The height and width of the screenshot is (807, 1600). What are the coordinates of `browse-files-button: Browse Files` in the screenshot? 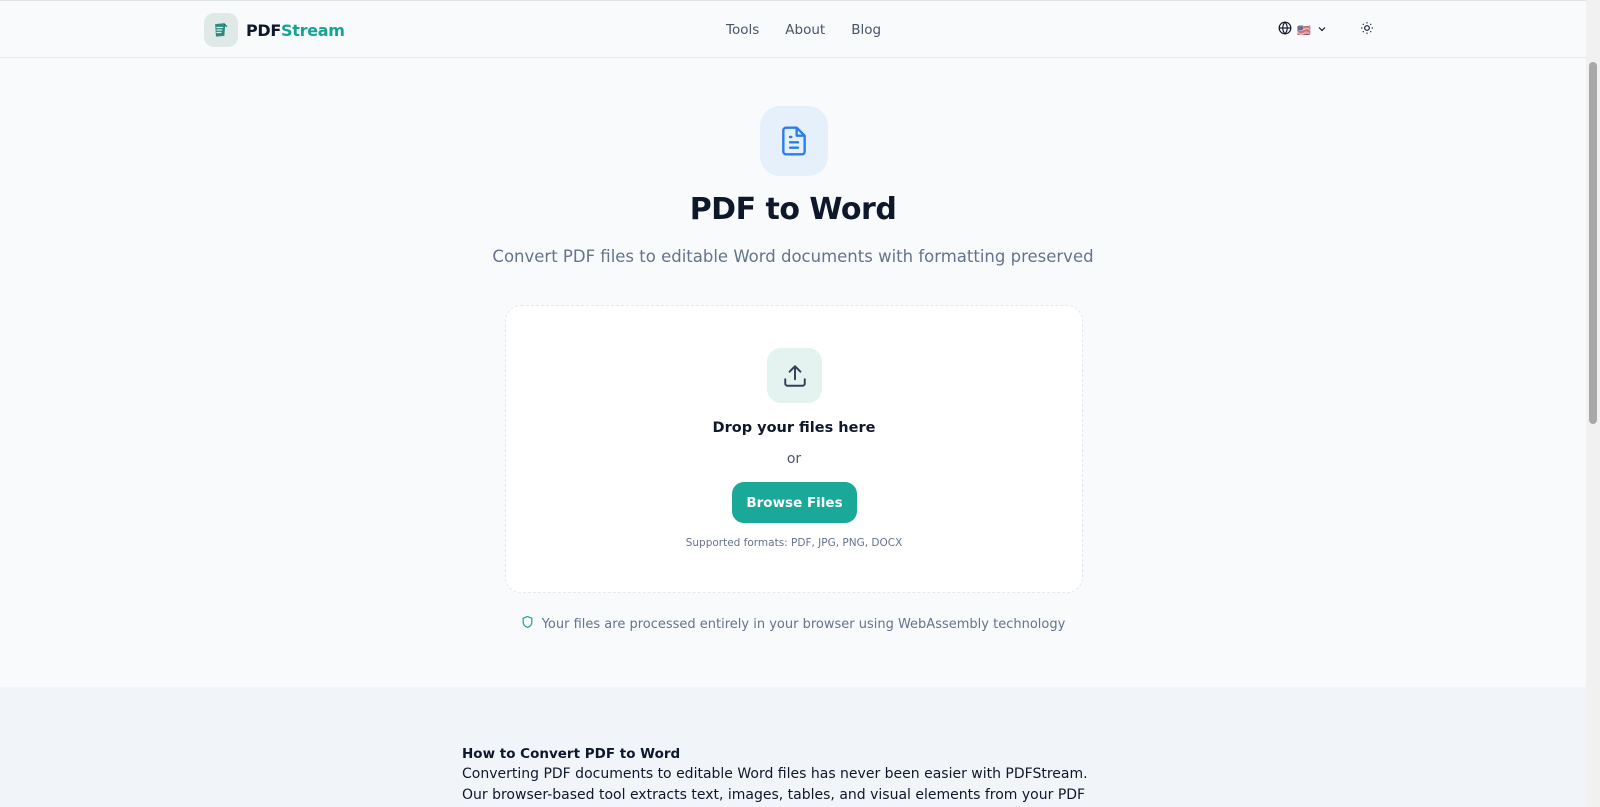 It's located at (794, 502).